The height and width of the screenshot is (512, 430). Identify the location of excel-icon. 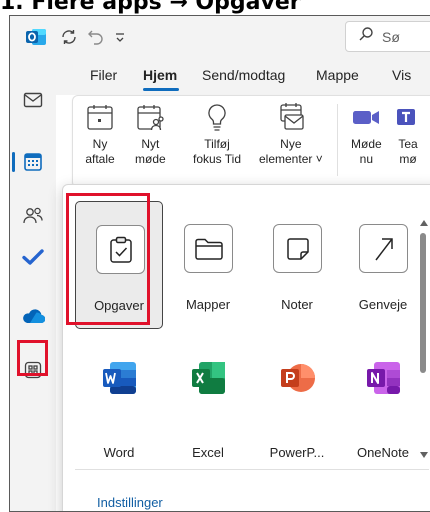
(208, 378).